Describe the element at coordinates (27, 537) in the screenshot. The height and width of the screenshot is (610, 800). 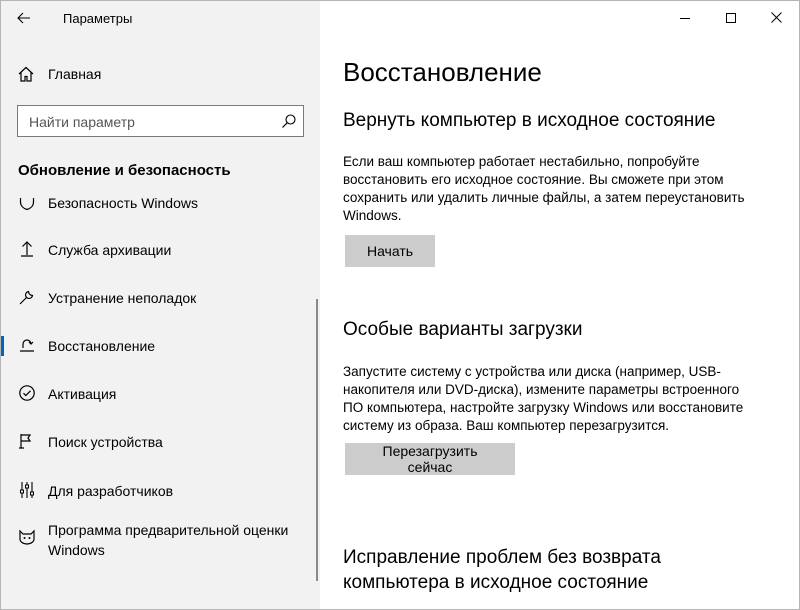
I see `insider-cat-icon` at that location.